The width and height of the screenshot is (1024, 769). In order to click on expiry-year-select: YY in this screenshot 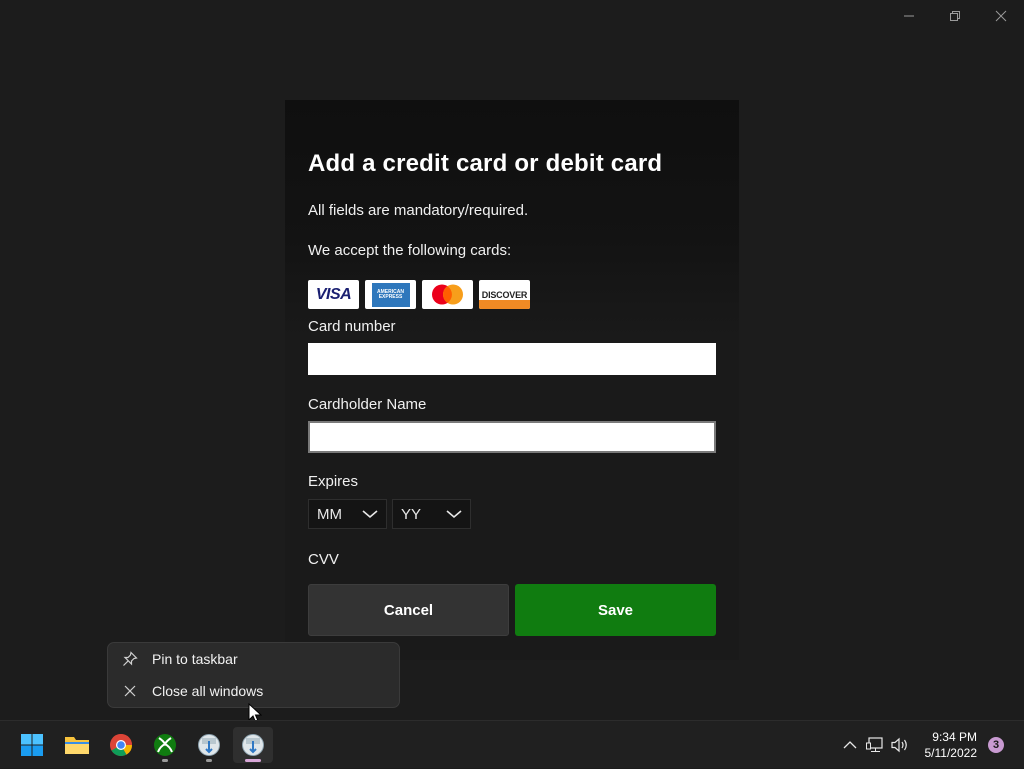, I will do `click(431, 514)`.